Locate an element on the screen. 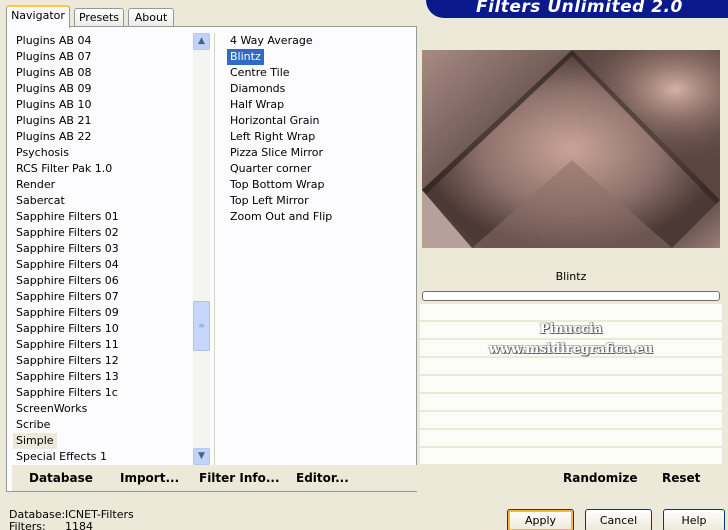 The width and height of the screenshot is (728, 530). category-item: Sapphire Filters 03 is located at coordinates (104, 249).